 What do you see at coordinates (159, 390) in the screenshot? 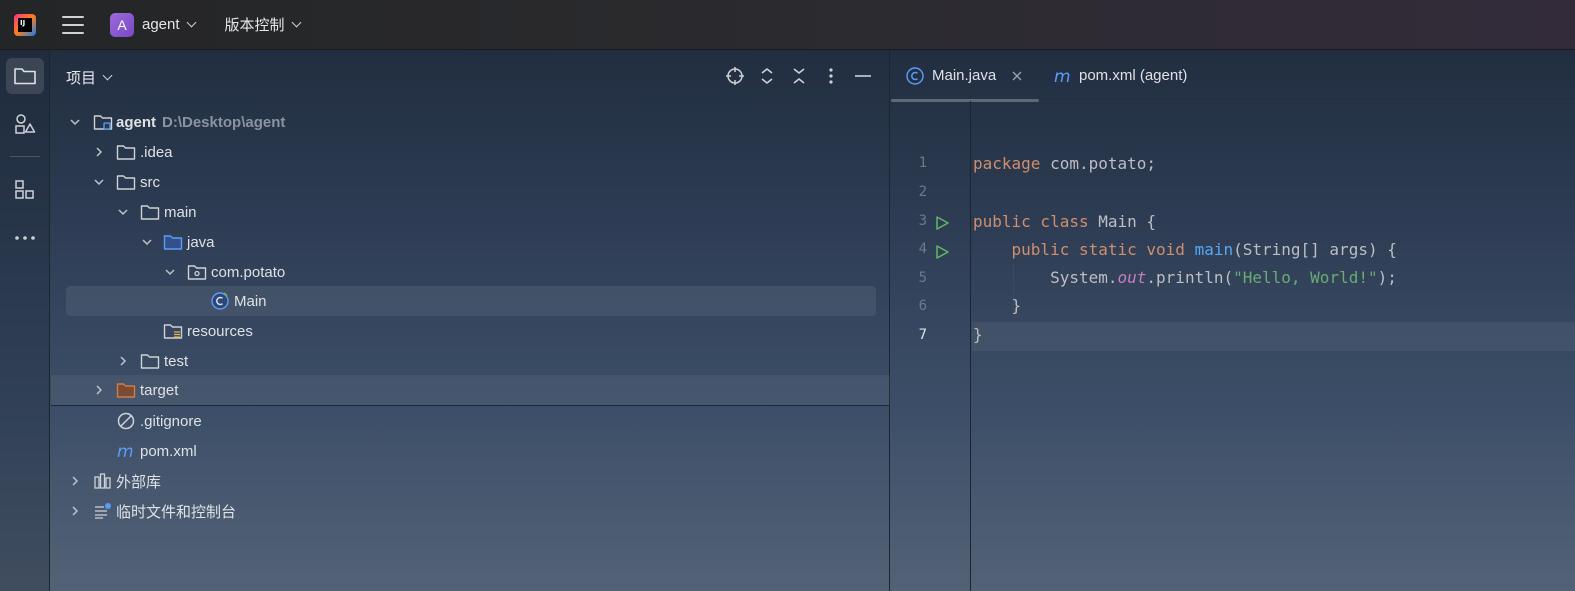
I see `tree-label: target` at bounding box center [159, 390].